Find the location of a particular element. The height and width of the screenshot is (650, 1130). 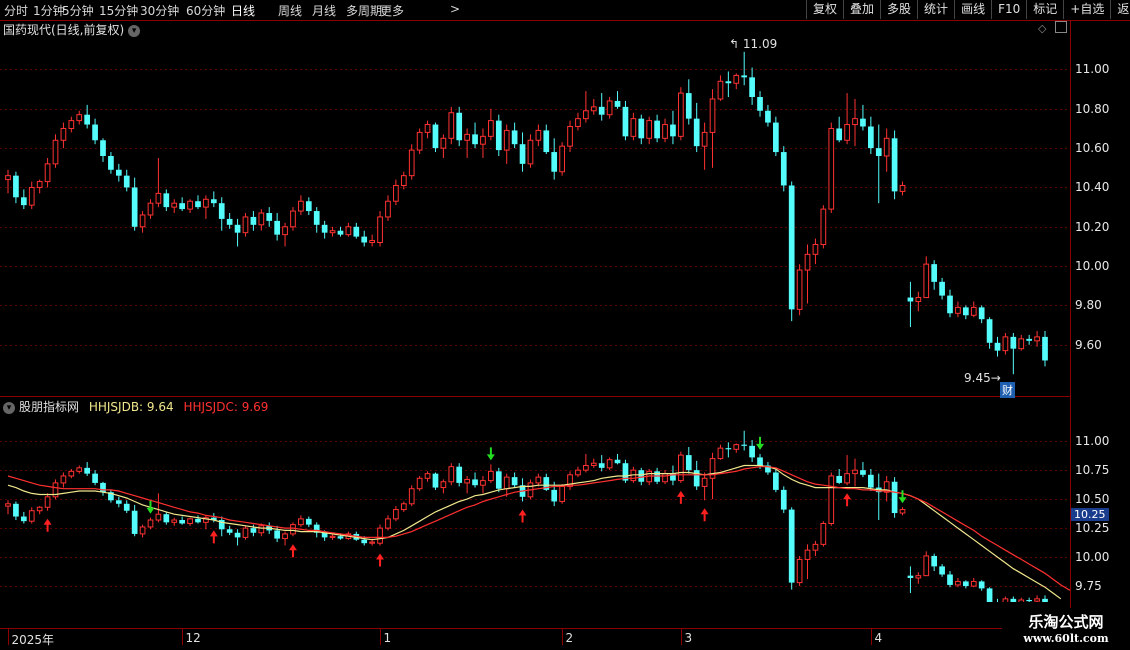

period-tab-7: 周线 is located at coordinates (290, 10).